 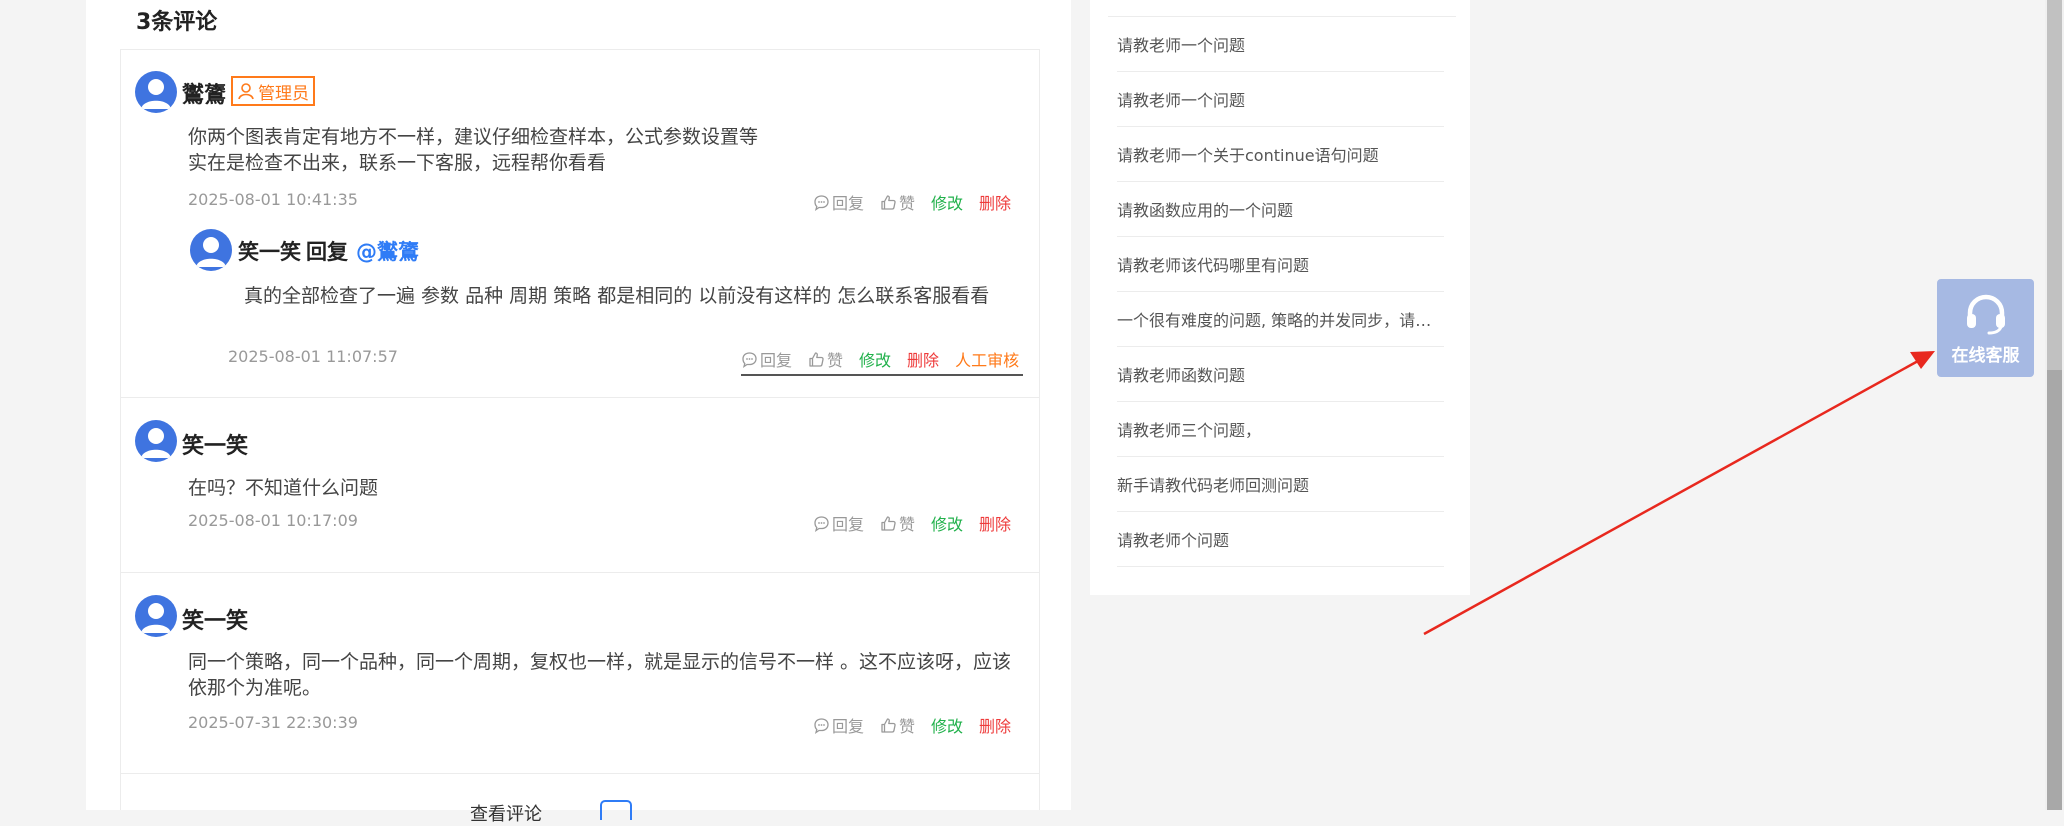 I want to click on more-comments-button, so click(x=616, y=810).